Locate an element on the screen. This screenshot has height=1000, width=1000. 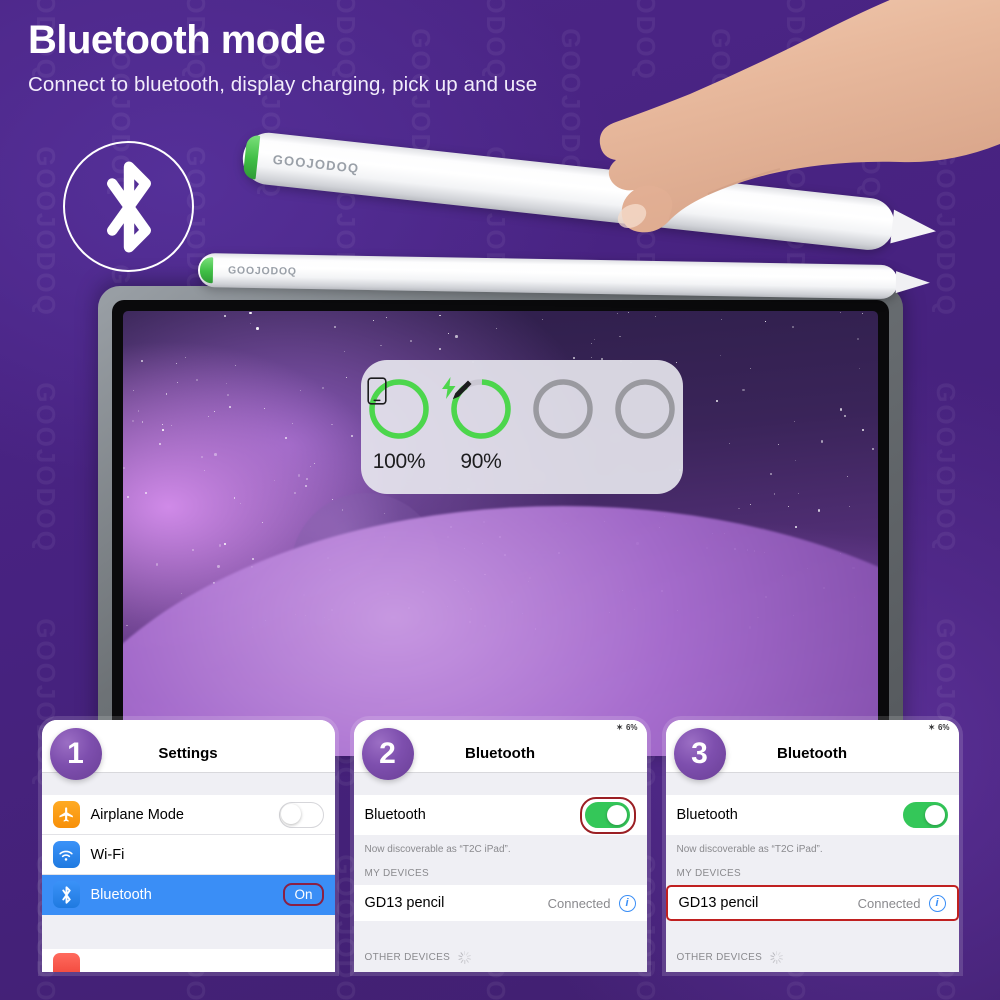
settings-row: Bluetooth On is located at coordinates (188, 895).